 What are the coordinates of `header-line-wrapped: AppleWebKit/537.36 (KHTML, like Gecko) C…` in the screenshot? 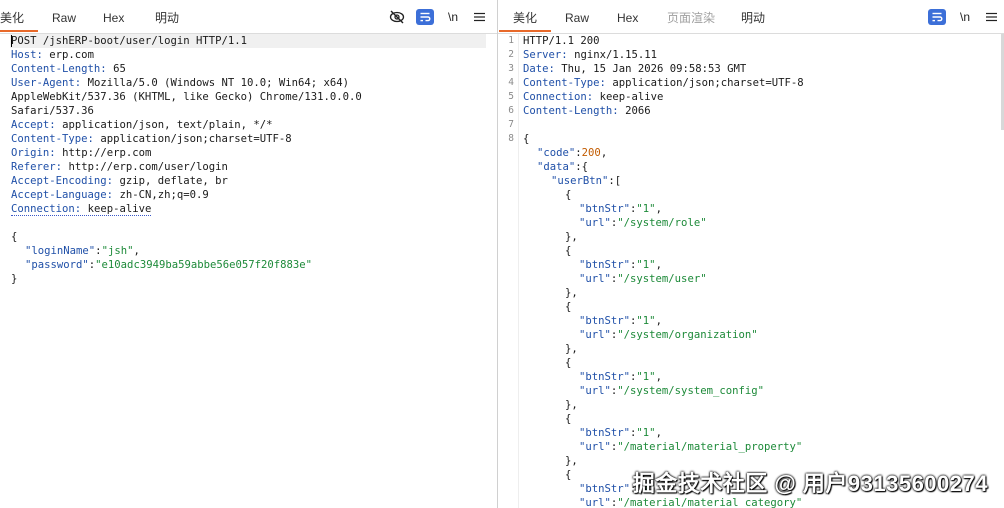 It's located at (186, 97).